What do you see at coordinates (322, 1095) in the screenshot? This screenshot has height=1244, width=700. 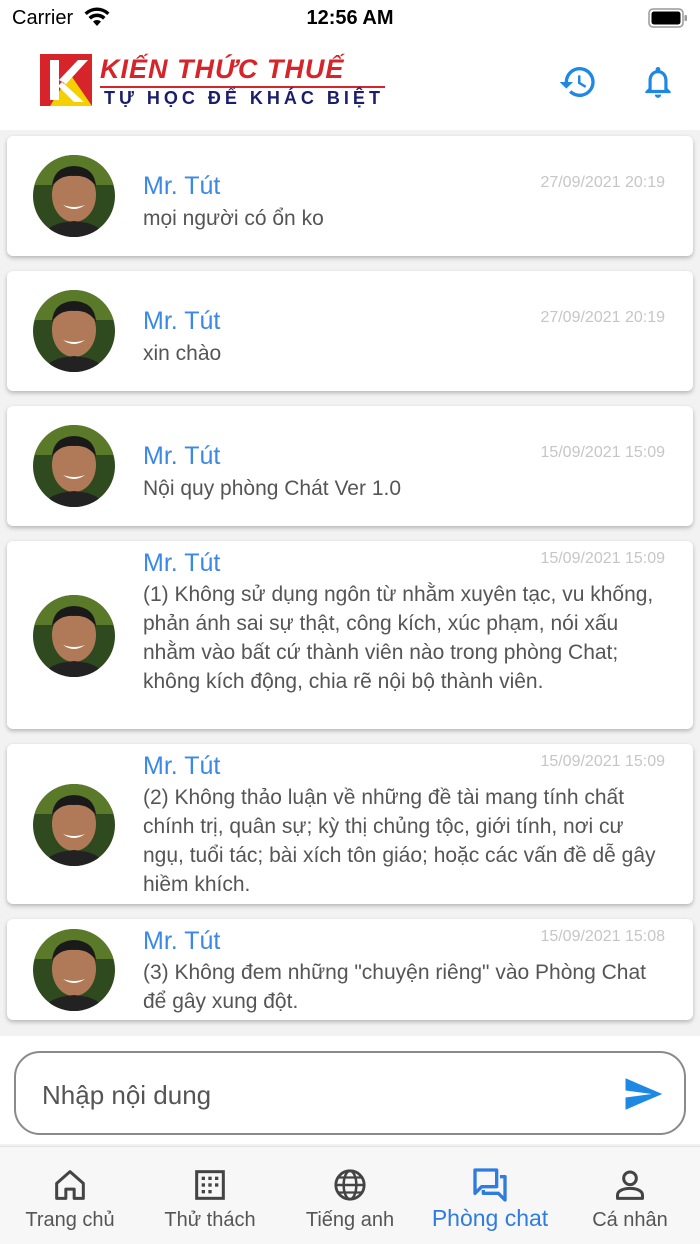 I see `message-input` at bounding box center [322, 1095].